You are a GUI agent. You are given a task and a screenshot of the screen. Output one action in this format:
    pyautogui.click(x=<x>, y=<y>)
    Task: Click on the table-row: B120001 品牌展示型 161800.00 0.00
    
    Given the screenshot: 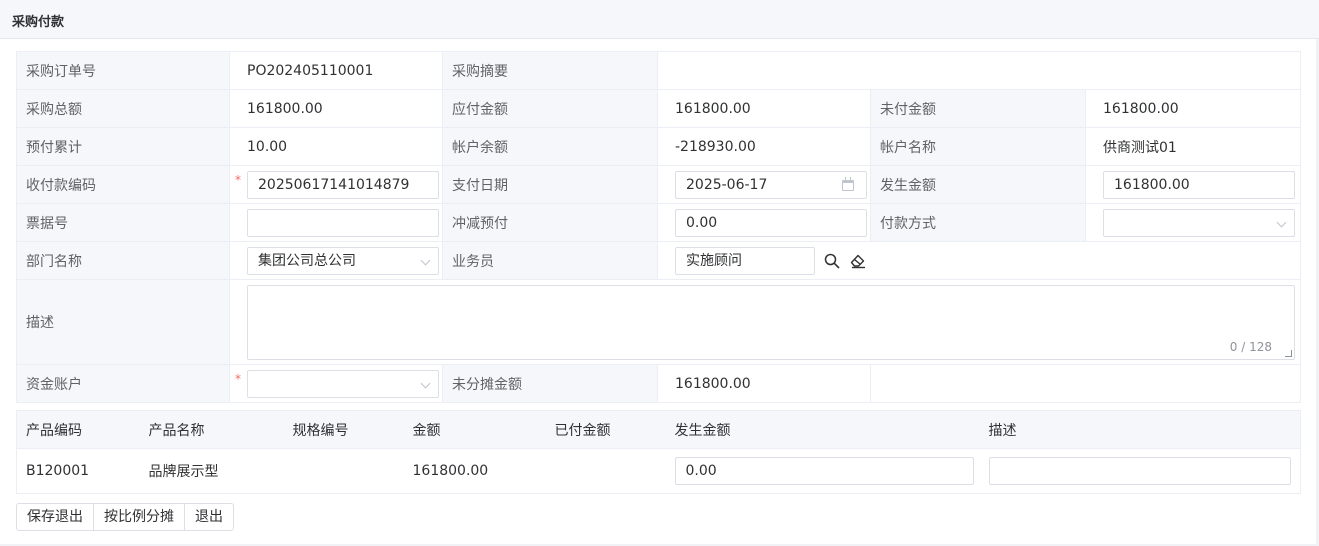 What is the action you would take?
    pyautogui.click(x=658, y=471)
    